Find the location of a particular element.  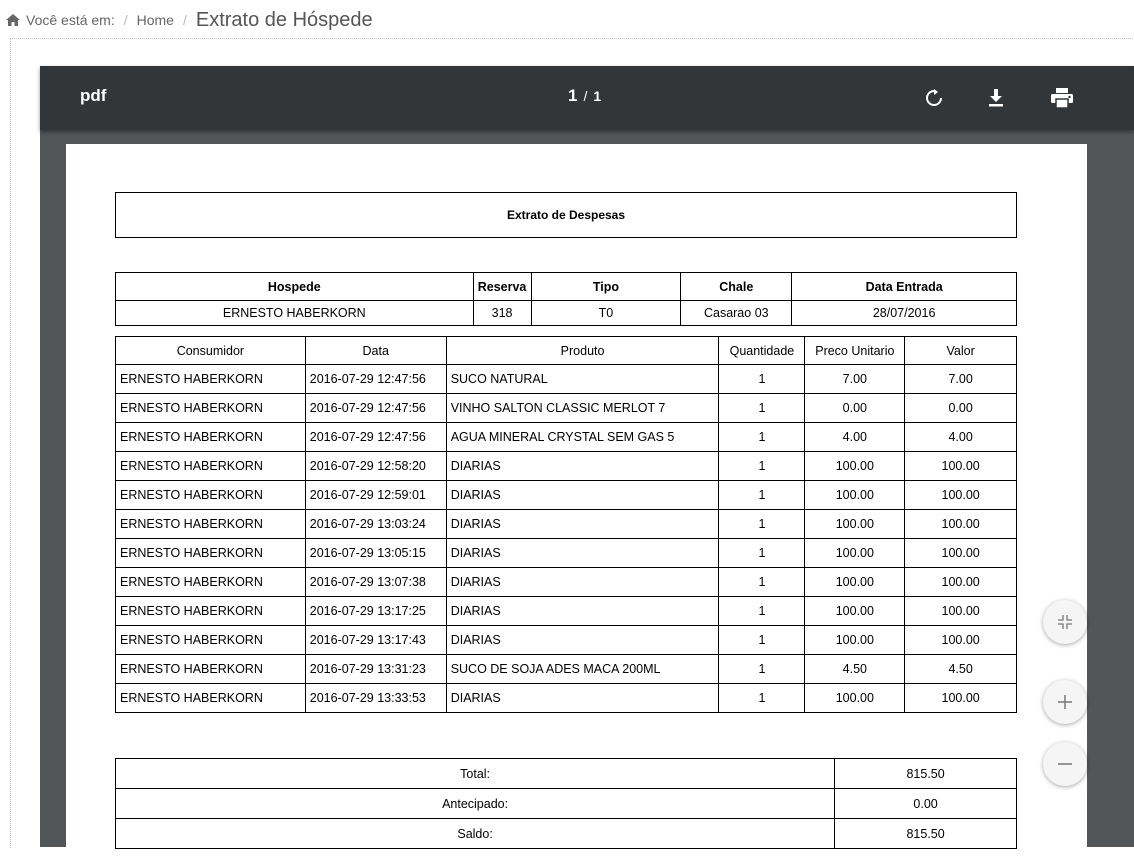

advance-value: 0.00 is located at coordinates (925, 803).